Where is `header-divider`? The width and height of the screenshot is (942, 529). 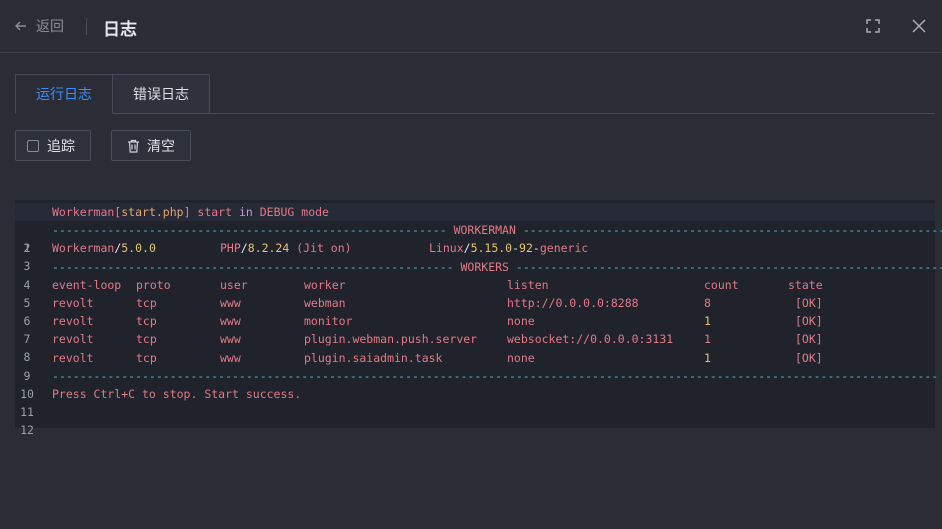
header-divider is located at coordinates (86, 26).